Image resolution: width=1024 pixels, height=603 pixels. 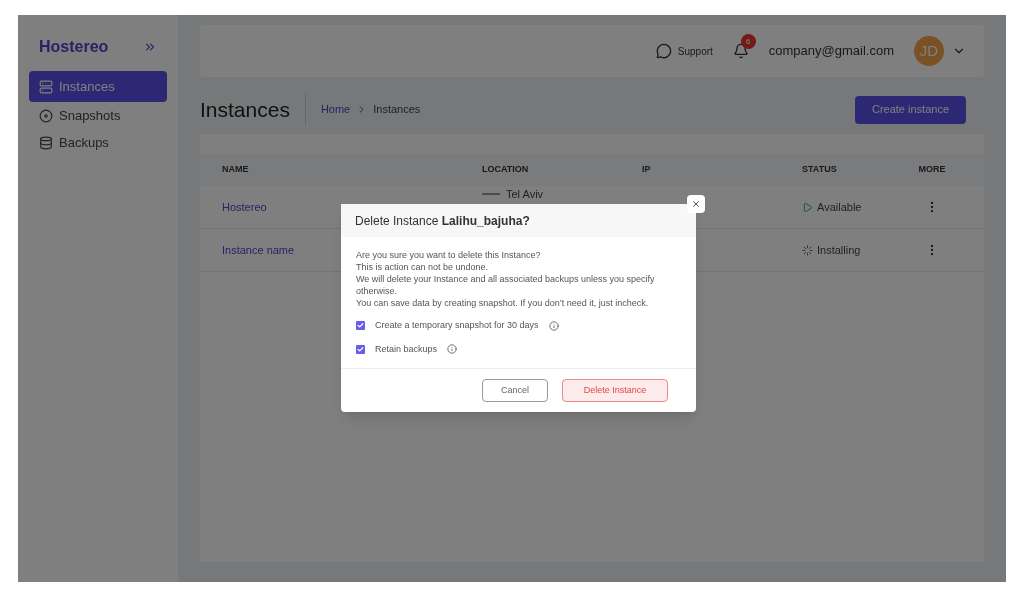 I want to click on column-header: MORE, so click(x=932, y=170).